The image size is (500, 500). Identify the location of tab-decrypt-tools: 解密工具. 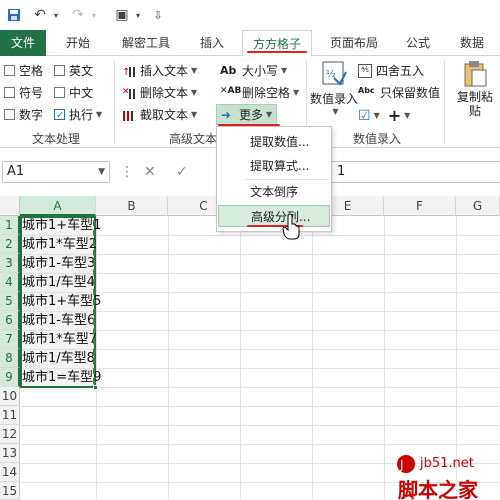
(146, 43).